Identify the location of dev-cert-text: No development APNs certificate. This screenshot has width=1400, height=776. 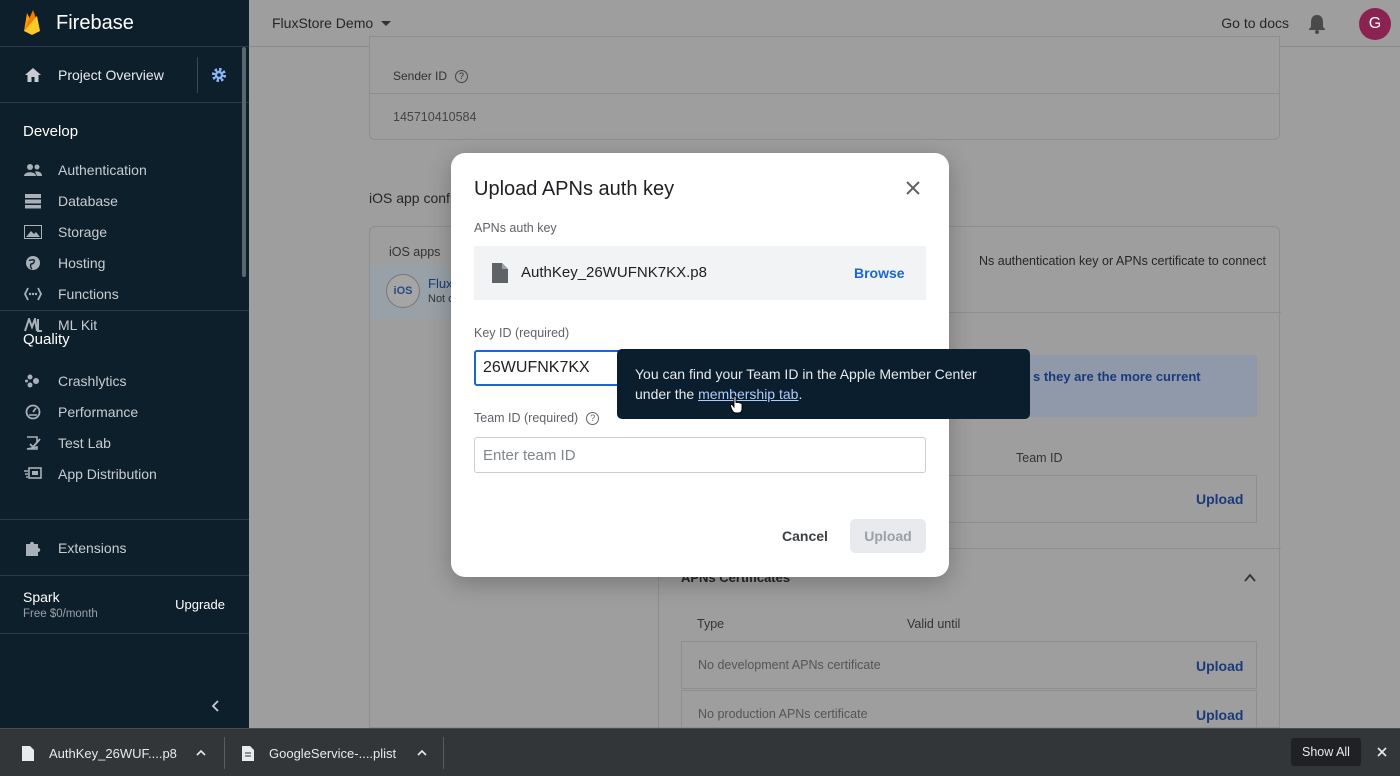
(789, 665).